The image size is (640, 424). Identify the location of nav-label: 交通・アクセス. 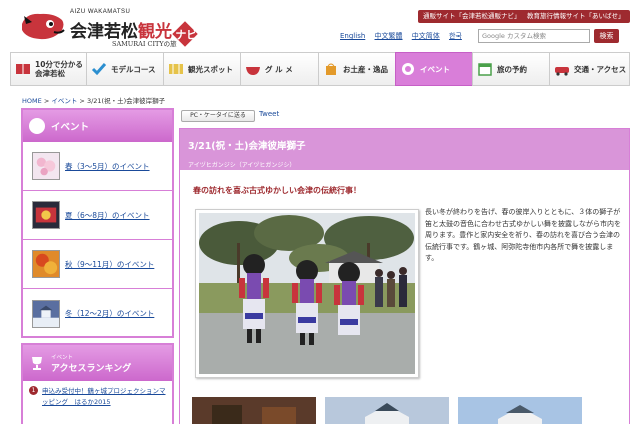
(600, 69).